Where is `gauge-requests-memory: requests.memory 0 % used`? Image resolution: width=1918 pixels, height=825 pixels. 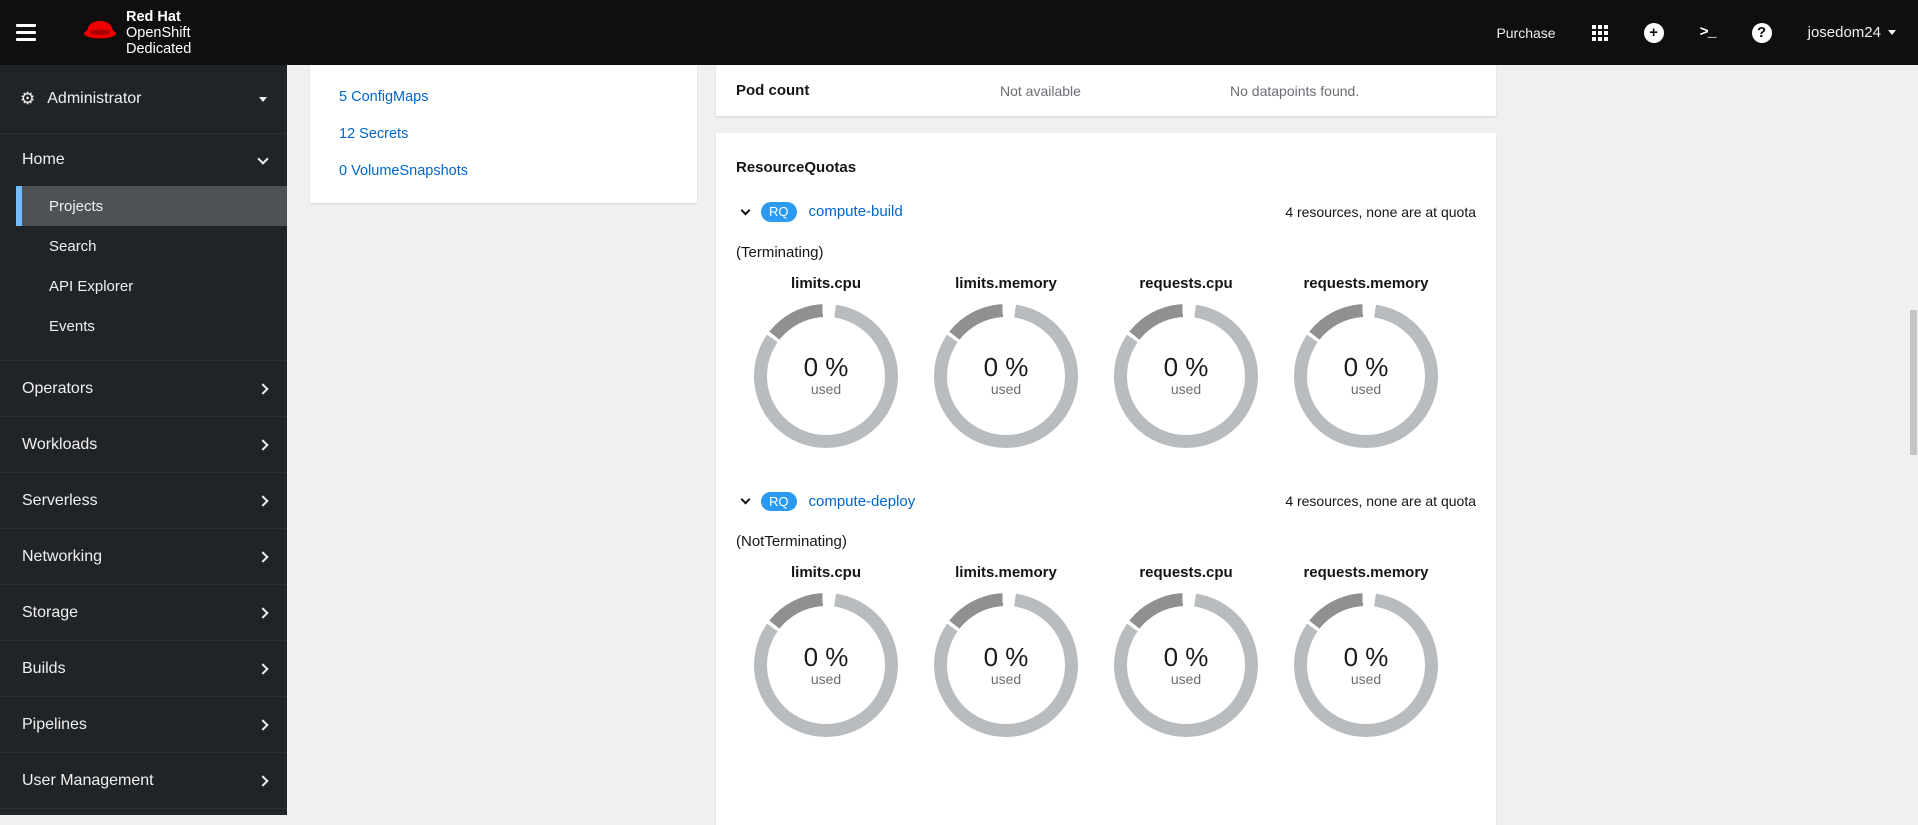
gauge-requests-memory: requests.memory 0 % used is located at coordinates (1366, 650).